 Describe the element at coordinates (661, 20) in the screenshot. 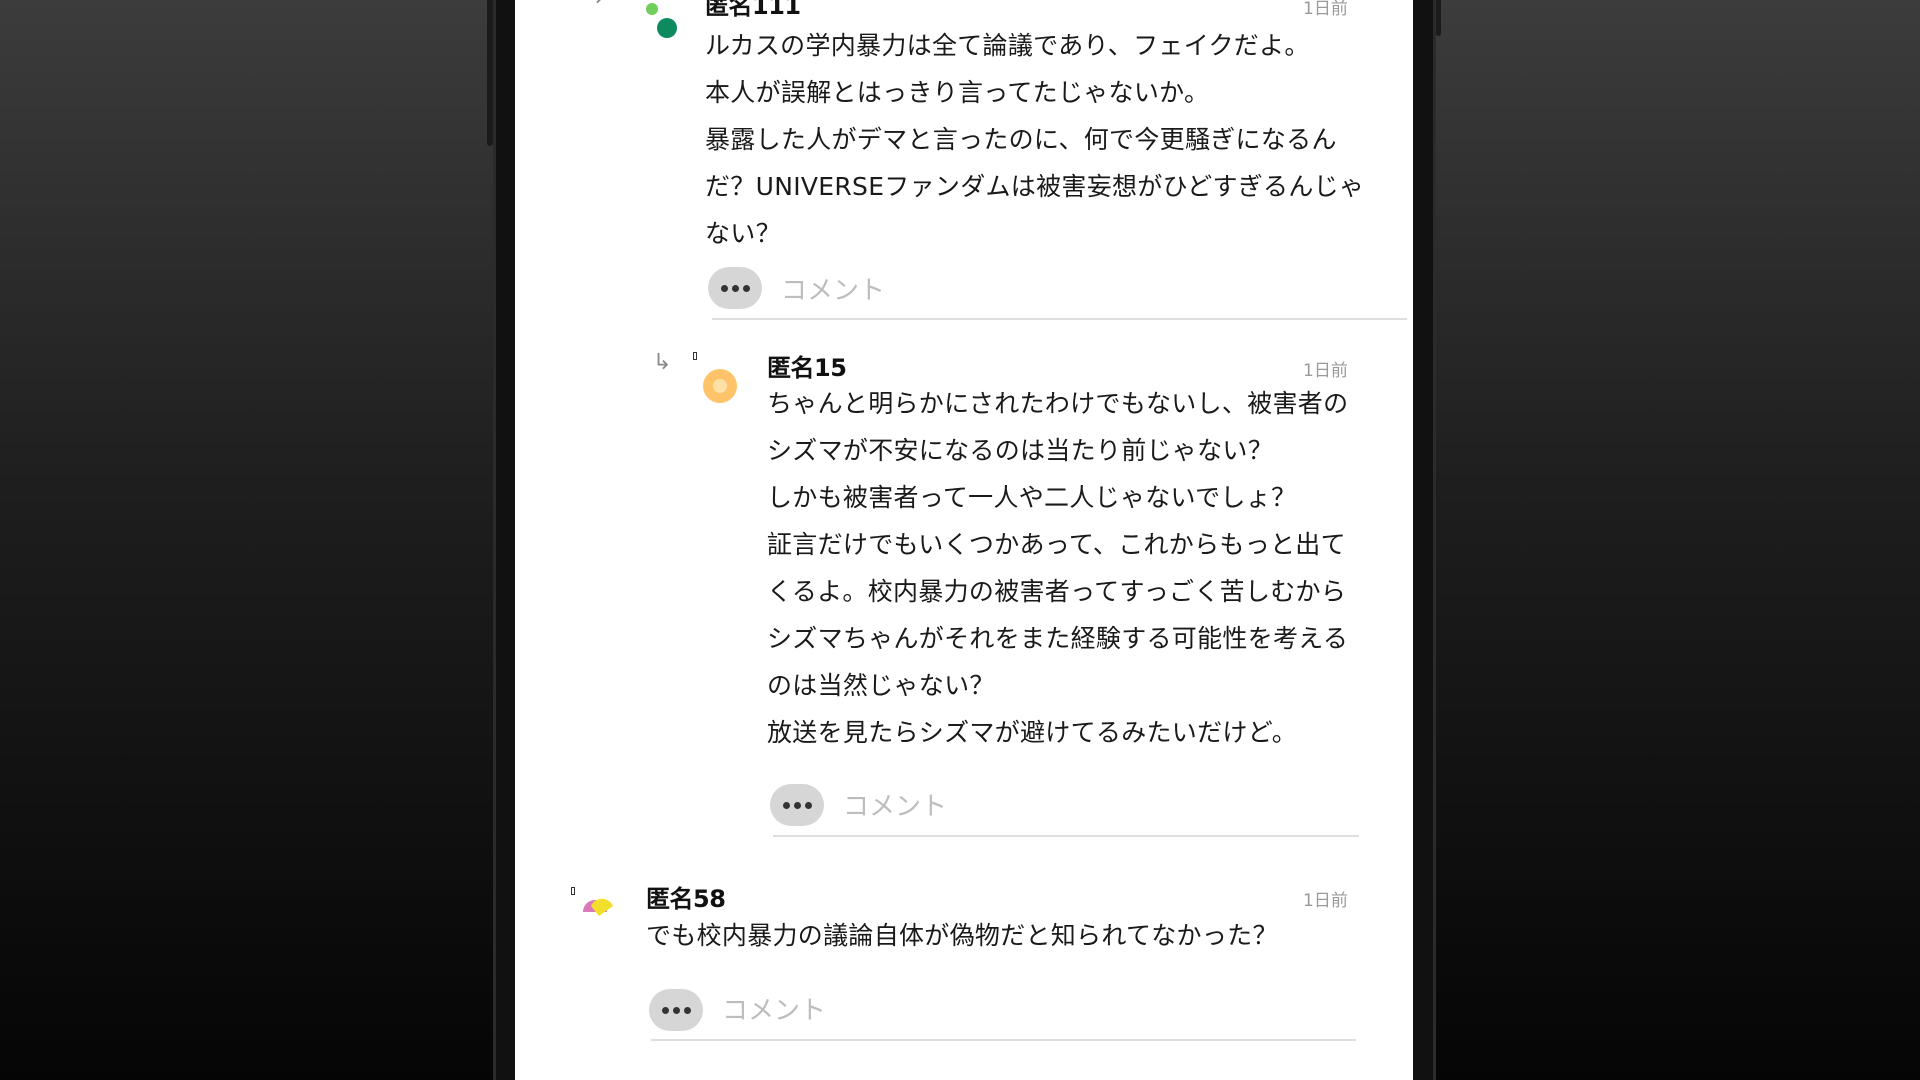

I see `green-dots-avatar` at that location.